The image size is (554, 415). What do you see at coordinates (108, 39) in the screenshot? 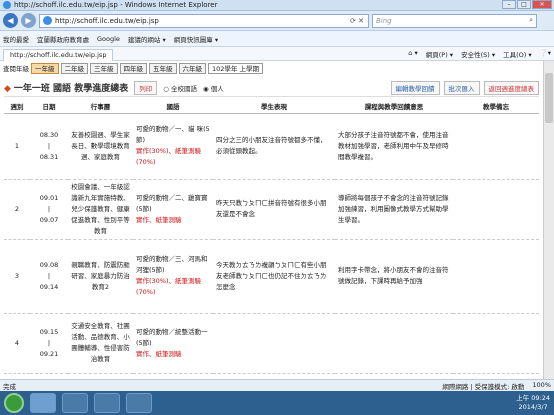
I see `favorites-item: Google` at bounding box center [108, 39].